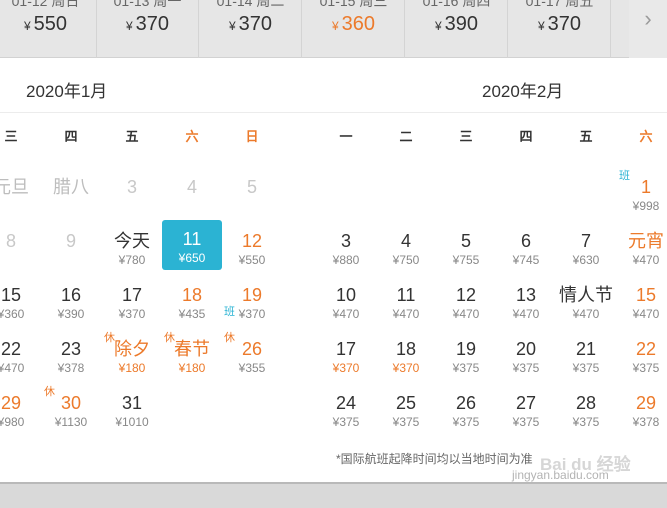  I want to click on calendar-day: 腊八, so click(71, 197).